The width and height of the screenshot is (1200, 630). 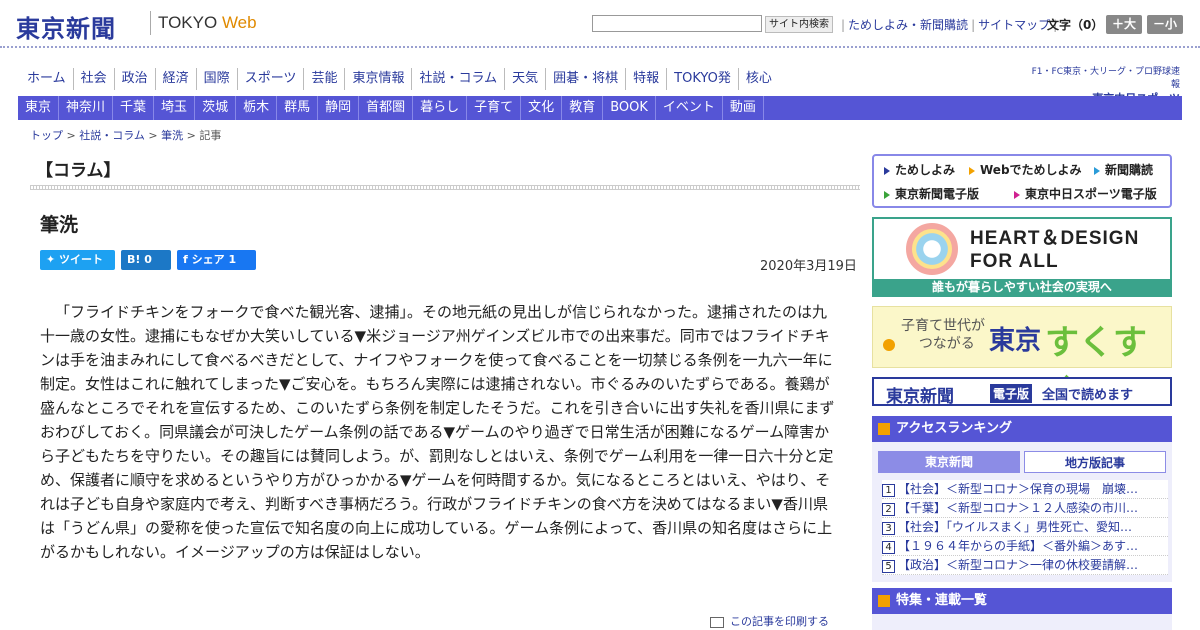 I want to click on quick-links-box: ためしよみ Webでためしよみ 新聞購読 東京新聞電子版 東京中日スポーツ電子版, so click(x=1022, y=181).